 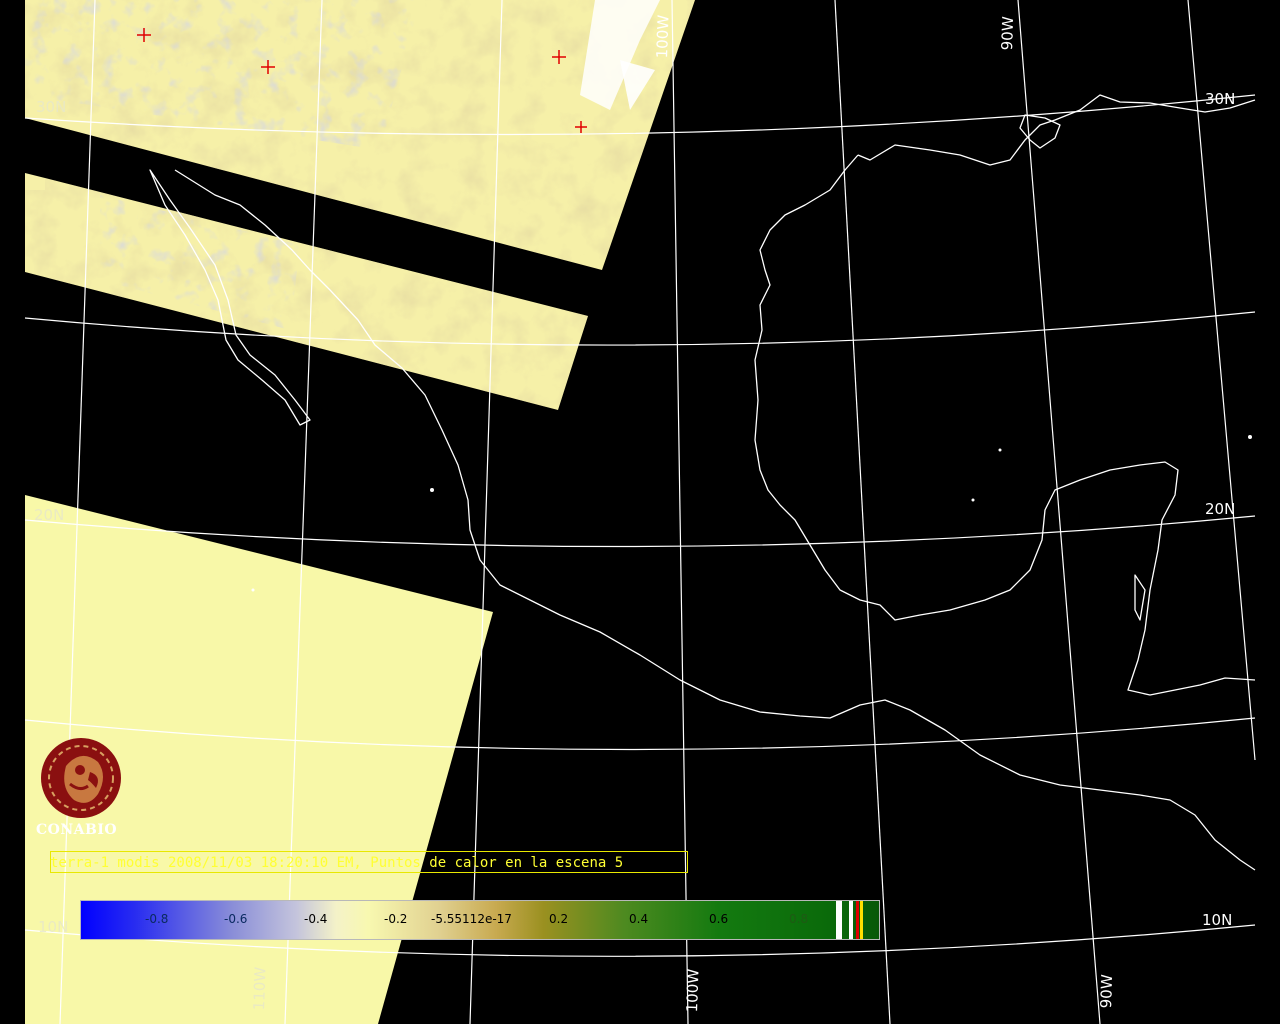 What do you see at coordinates (719, 919) in the screenshot?
I see `legend-tick: 0.6` at bounding box center [719, 919].